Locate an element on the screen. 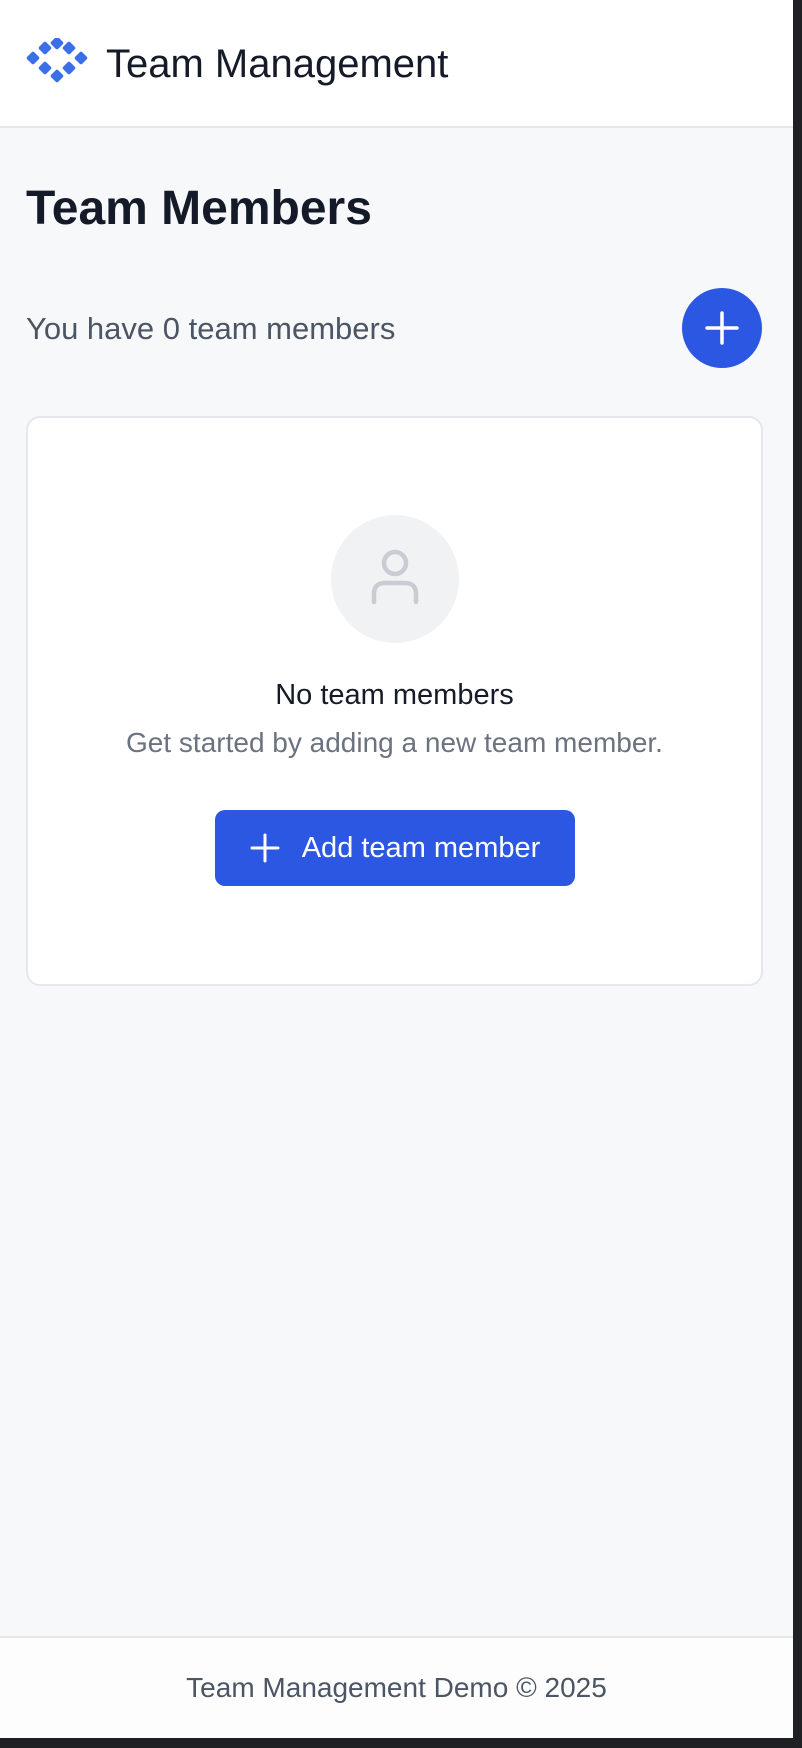  empty-avatar is located at coordinates (395, 579).